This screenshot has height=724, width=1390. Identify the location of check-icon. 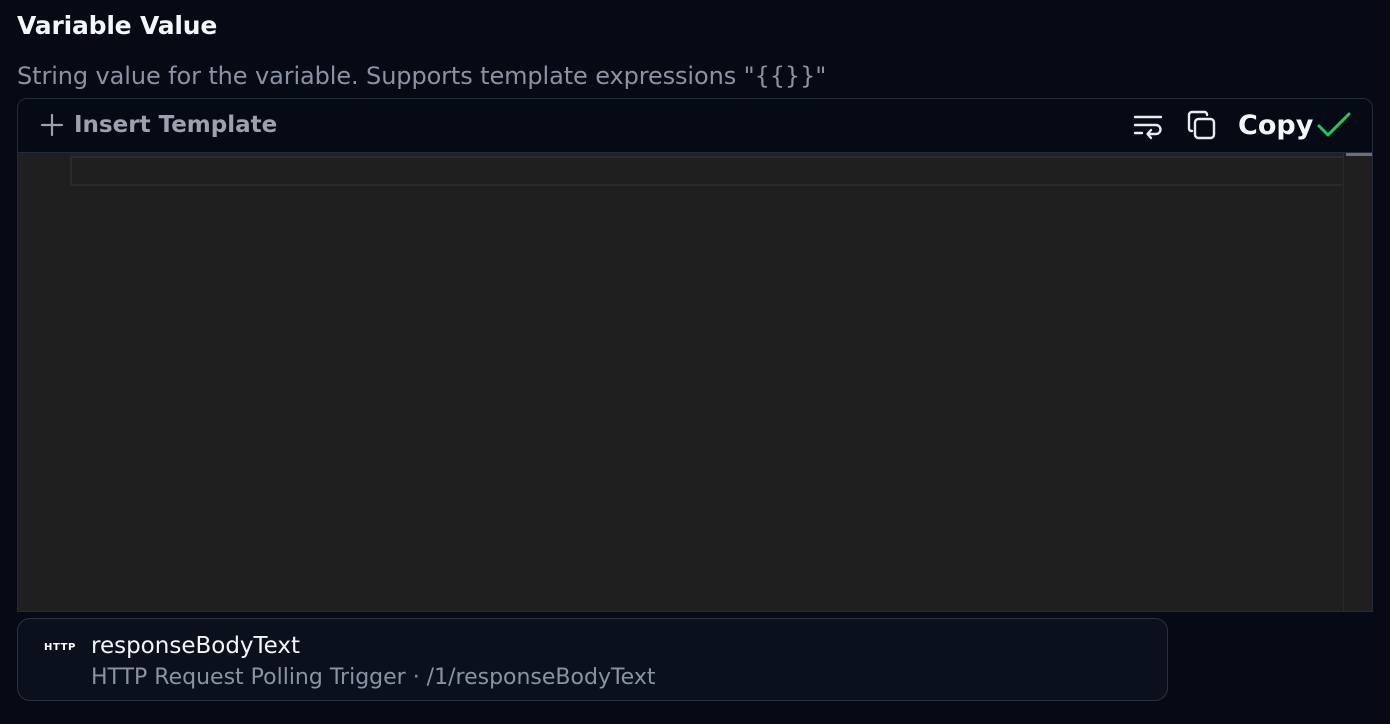
(1334, 124).